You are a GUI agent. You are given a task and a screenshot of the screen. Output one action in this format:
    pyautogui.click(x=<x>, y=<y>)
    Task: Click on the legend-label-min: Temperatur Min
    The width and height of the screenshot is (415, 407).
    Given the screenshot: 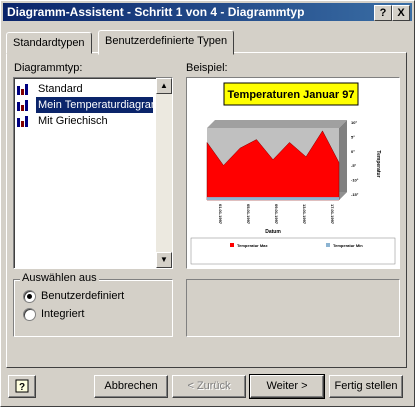 What is the action you would take?
    pyautogui.click(x=348, y=245)
    